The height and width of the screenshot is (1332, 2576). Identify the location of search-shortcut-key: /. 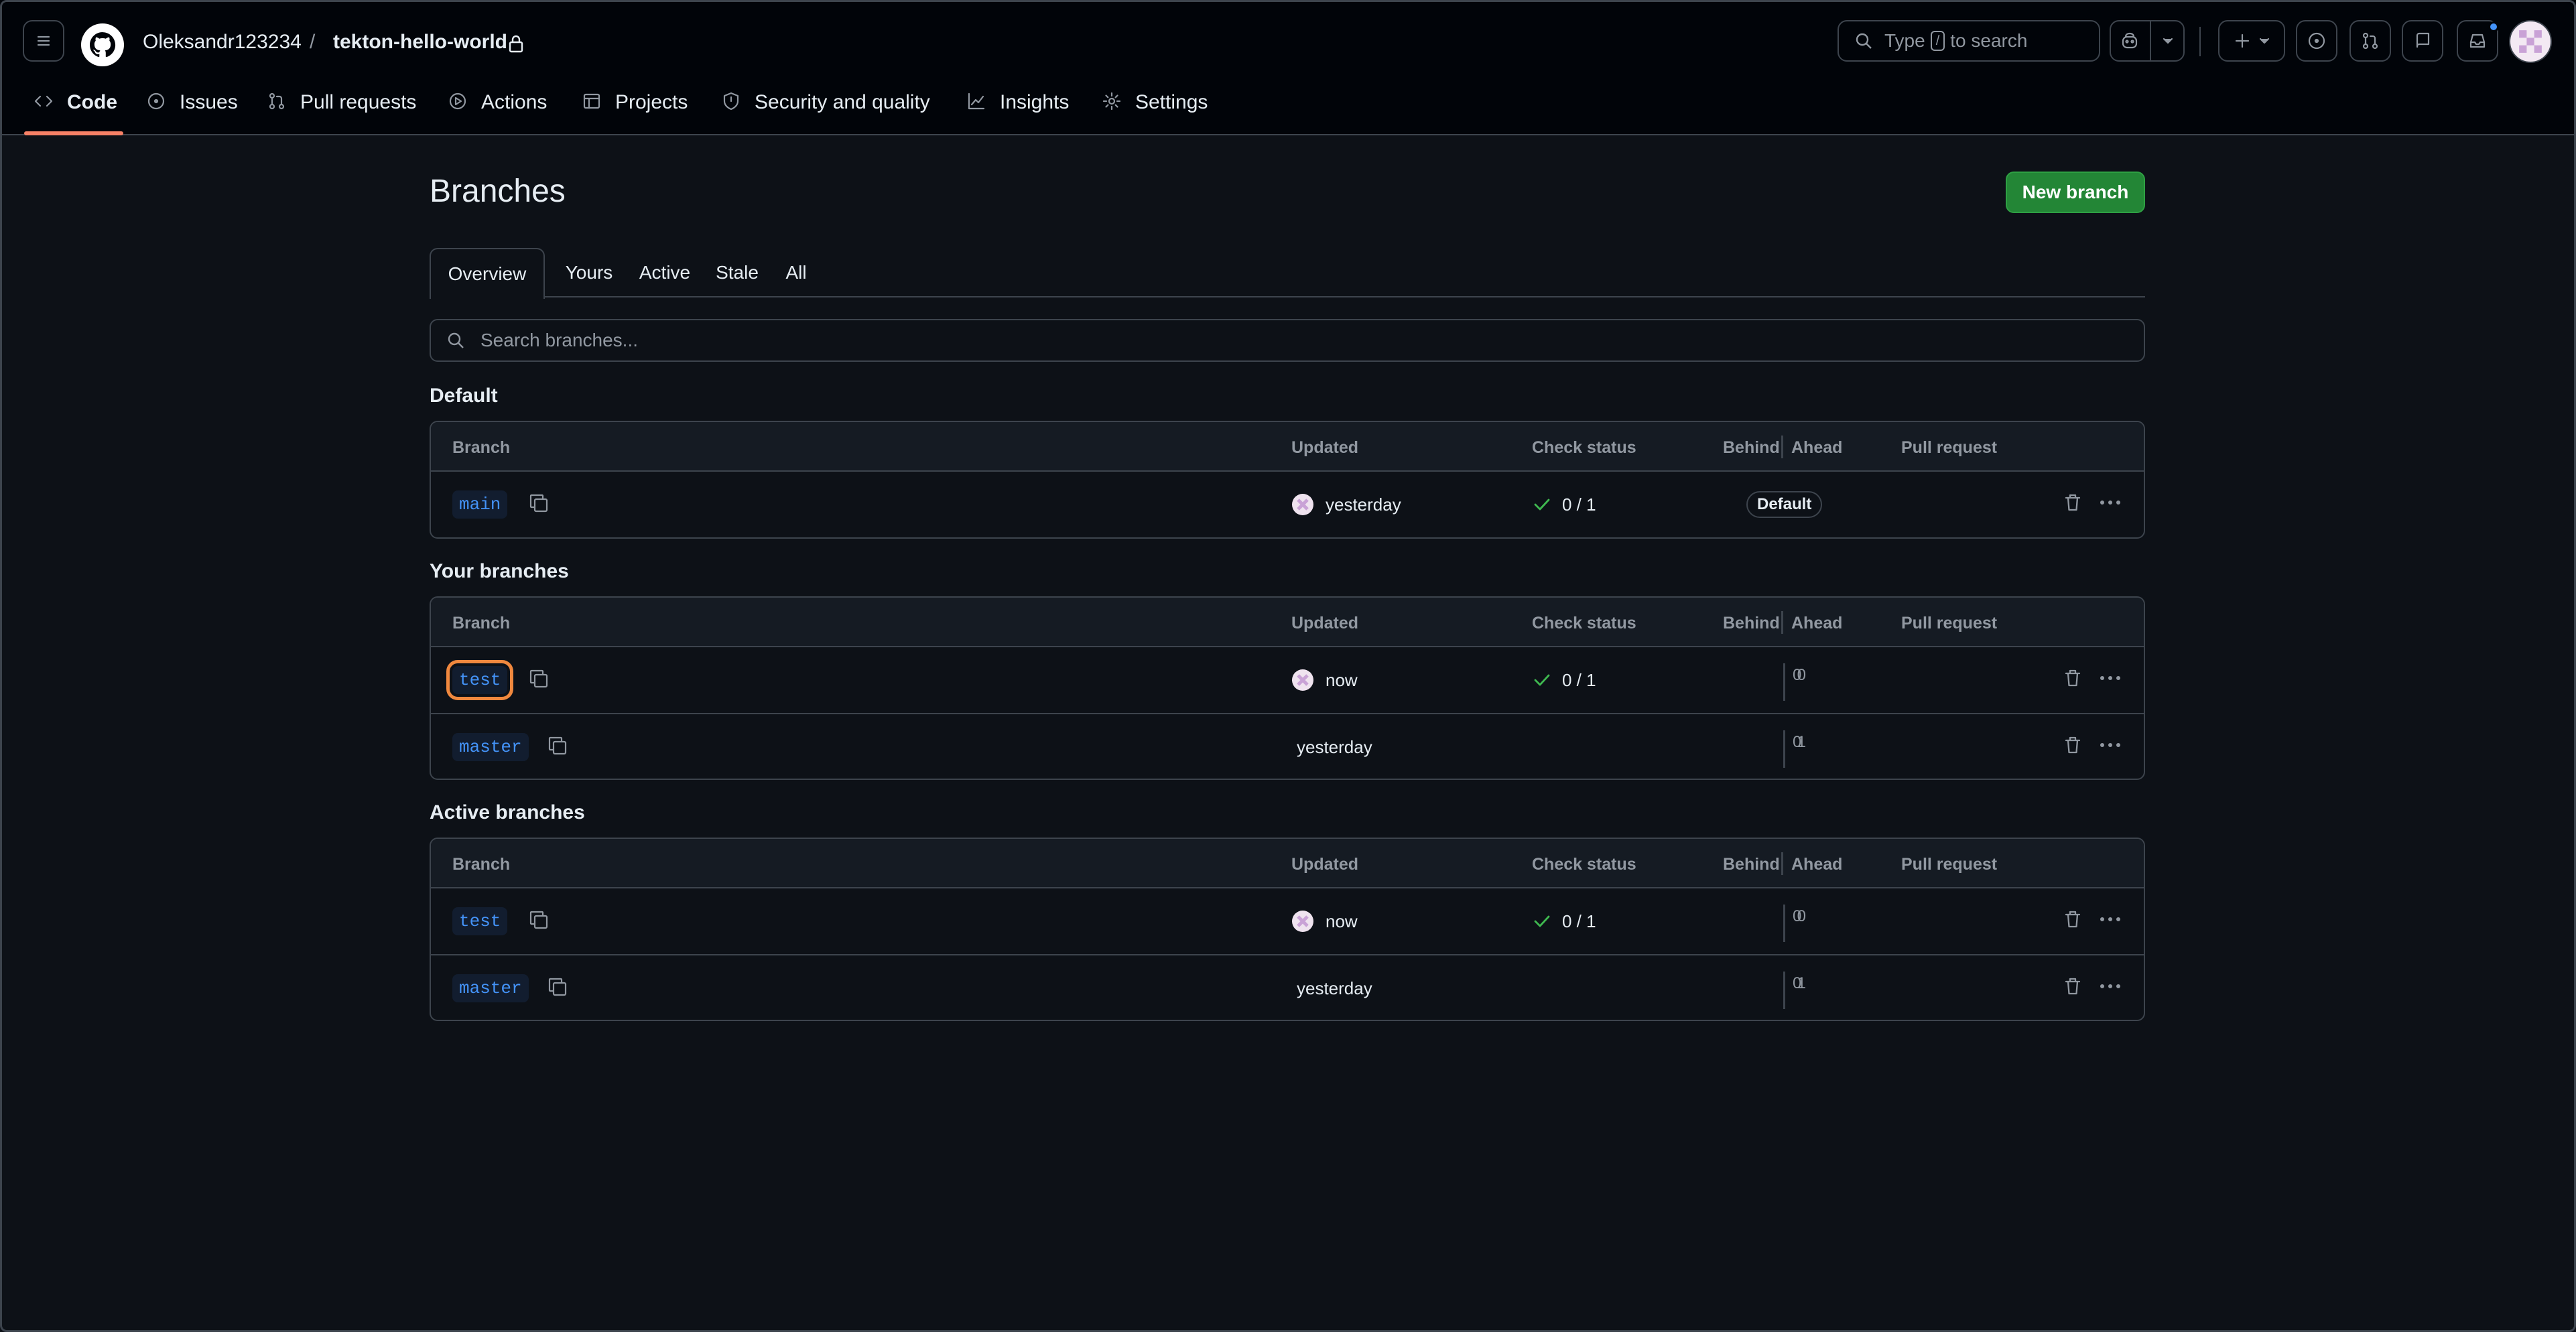
(1937, 41).